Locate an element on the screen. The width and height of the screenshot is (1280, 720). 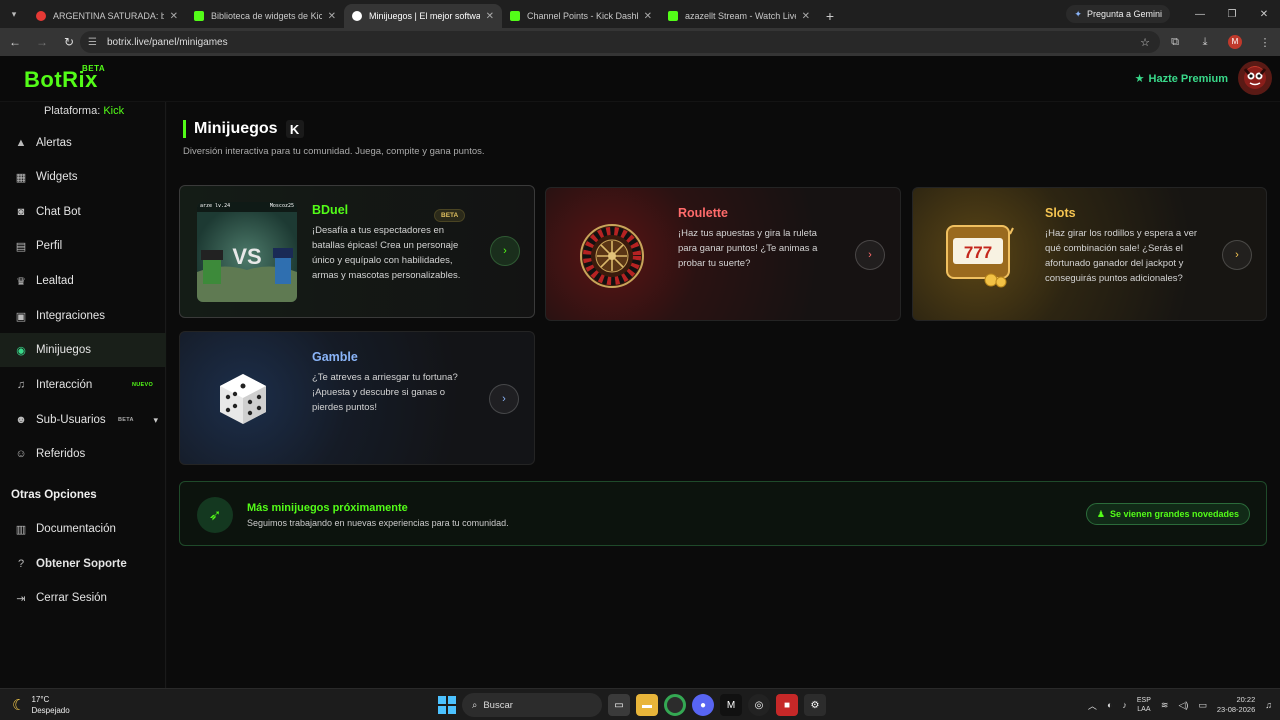
browser-tab-active: Minijuegos | El mejor software ✕ is located at coordinates (423, 16).